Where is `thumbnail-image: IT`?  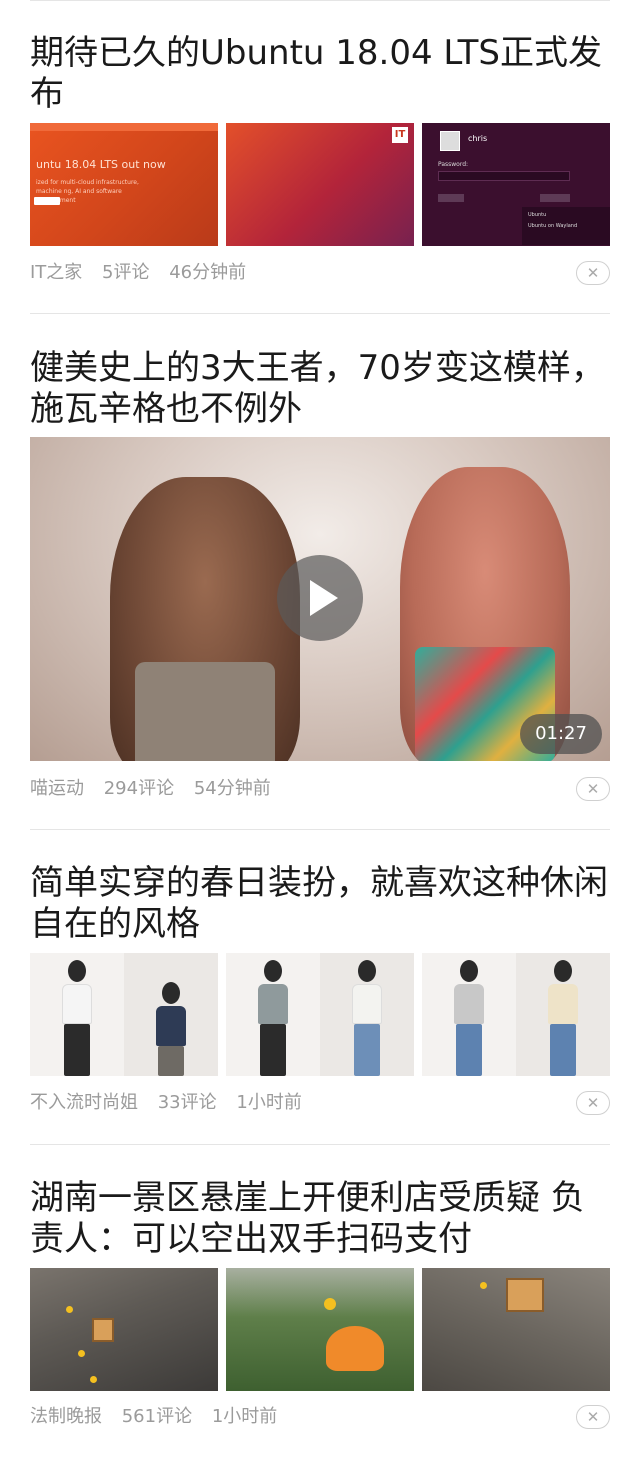
thumbnail-image: IT is located at coordinates (320, 184).